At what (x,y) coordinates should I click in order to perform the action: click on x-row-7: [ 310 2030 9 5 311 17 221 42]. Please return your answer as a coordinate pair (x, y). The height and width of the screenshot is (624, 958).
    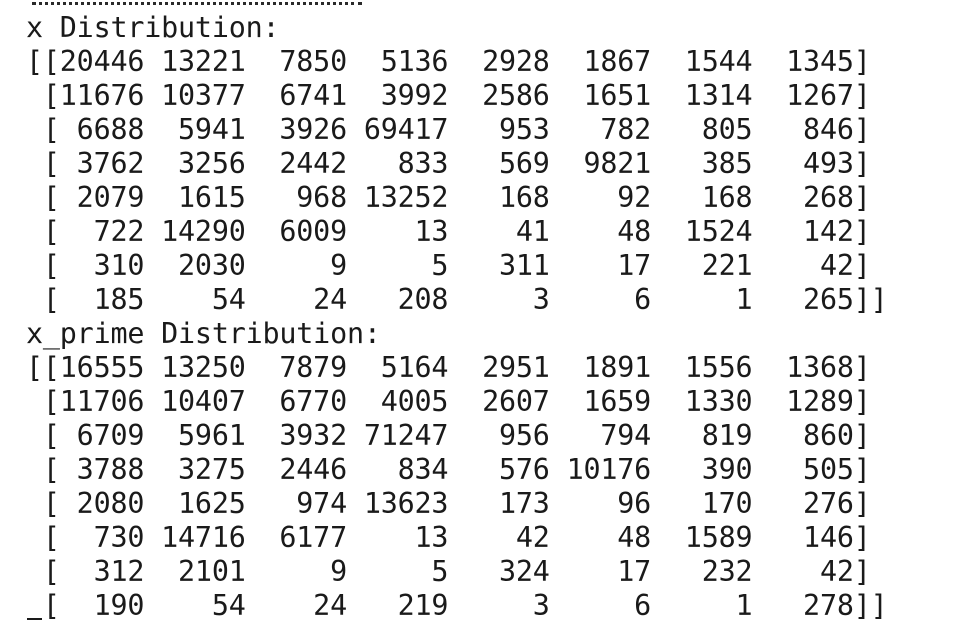
    Looking at the image, I should click on (448, 265).